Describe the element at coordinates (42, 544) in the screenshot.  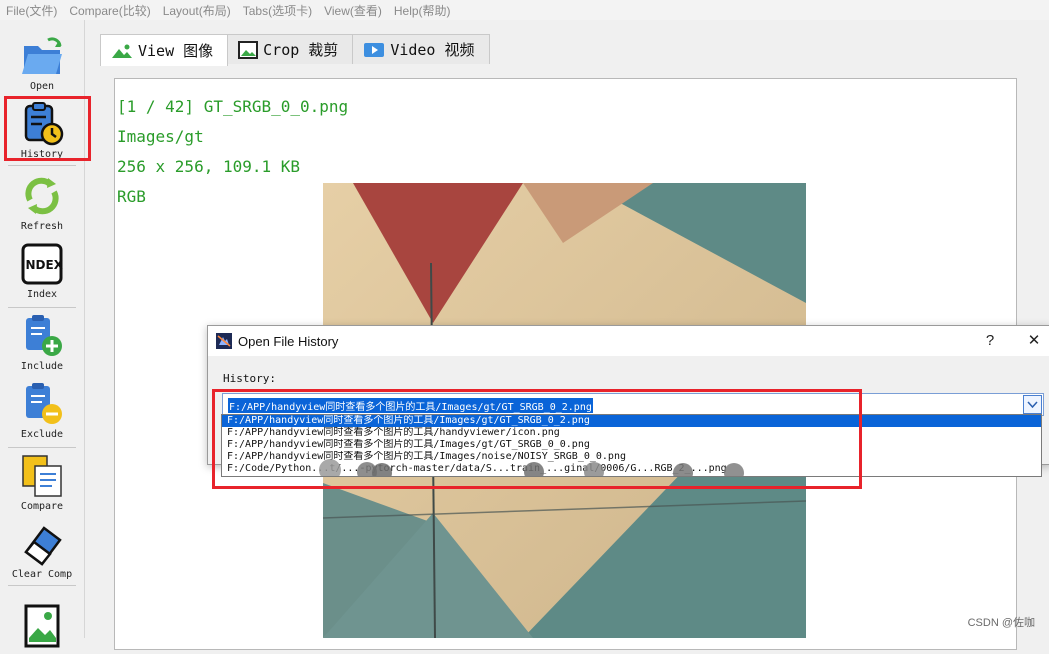
I see `eraser-icon` at that location.